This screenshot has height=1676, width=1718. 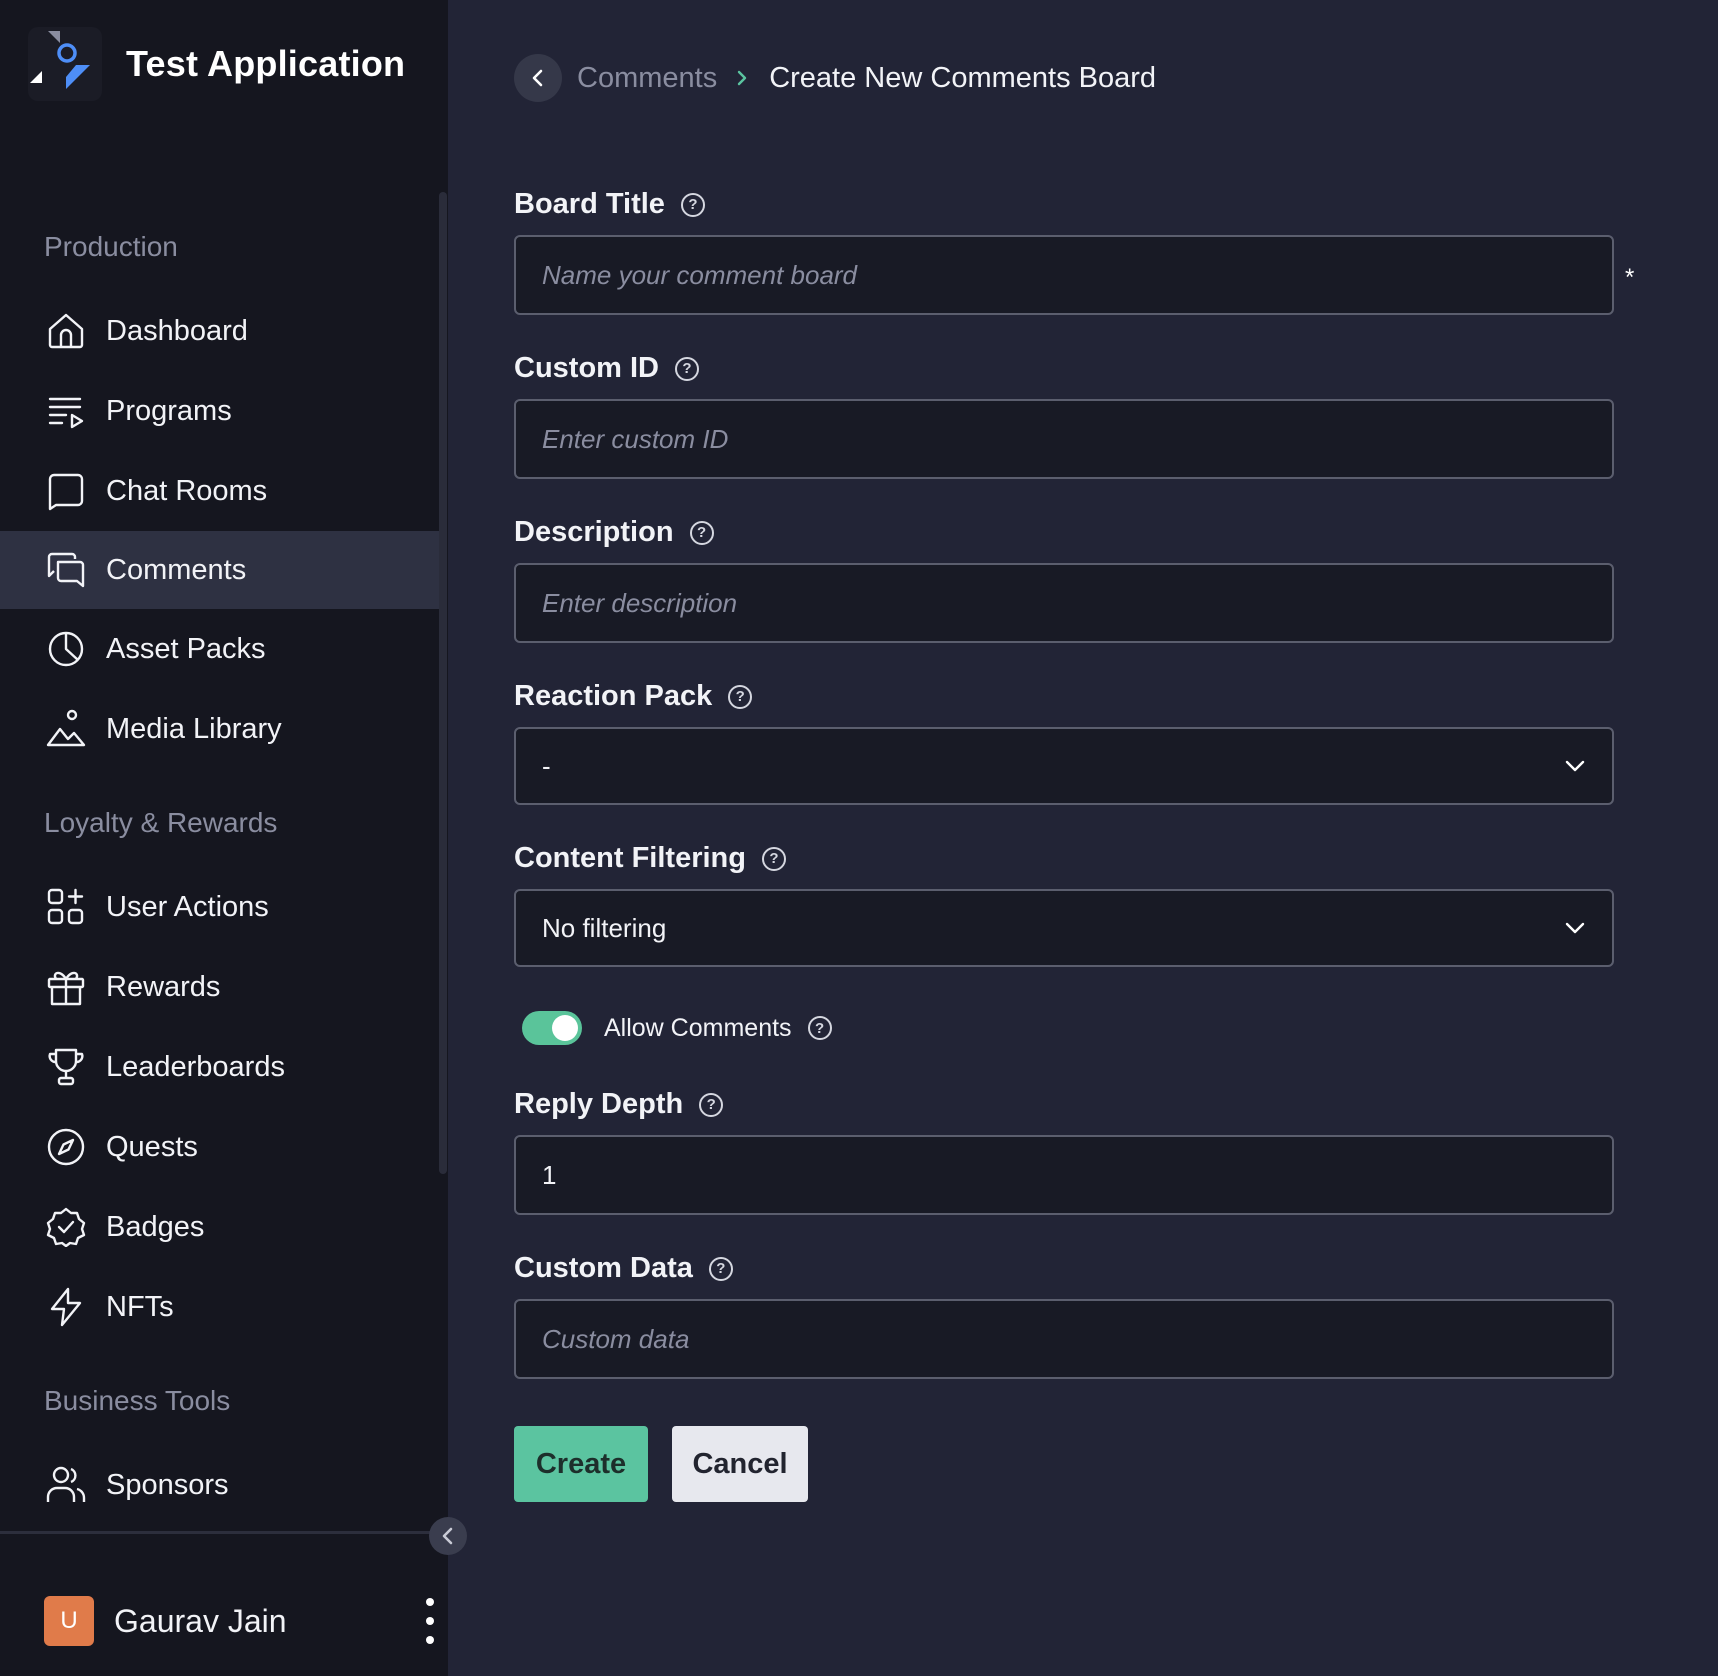 I want to click on content-filtering-label-text: Content Filtering, so click(x=630, y=858).